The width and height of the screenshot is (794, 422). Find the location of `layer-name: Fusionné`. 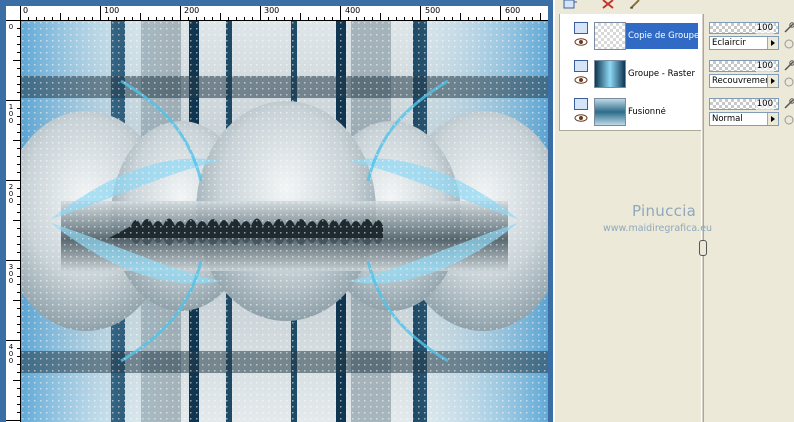

layer-name: Fusionné is located at coordinates (647, 112).